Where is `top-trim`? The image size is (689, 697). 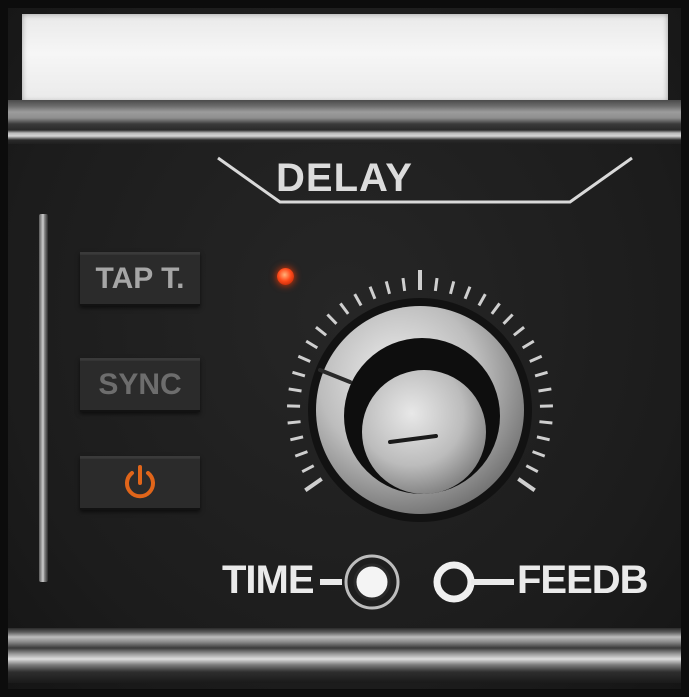 top-trim is located at coordinates (344, 122).